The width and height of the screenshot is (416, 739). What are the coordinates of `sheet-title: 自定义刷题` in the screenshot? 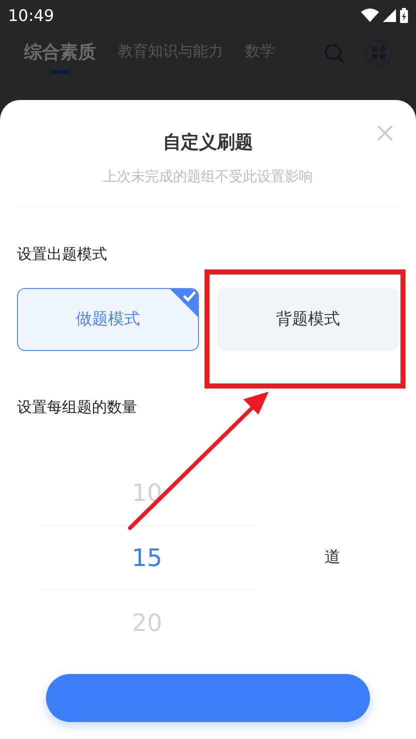 It's located at (208, 142).